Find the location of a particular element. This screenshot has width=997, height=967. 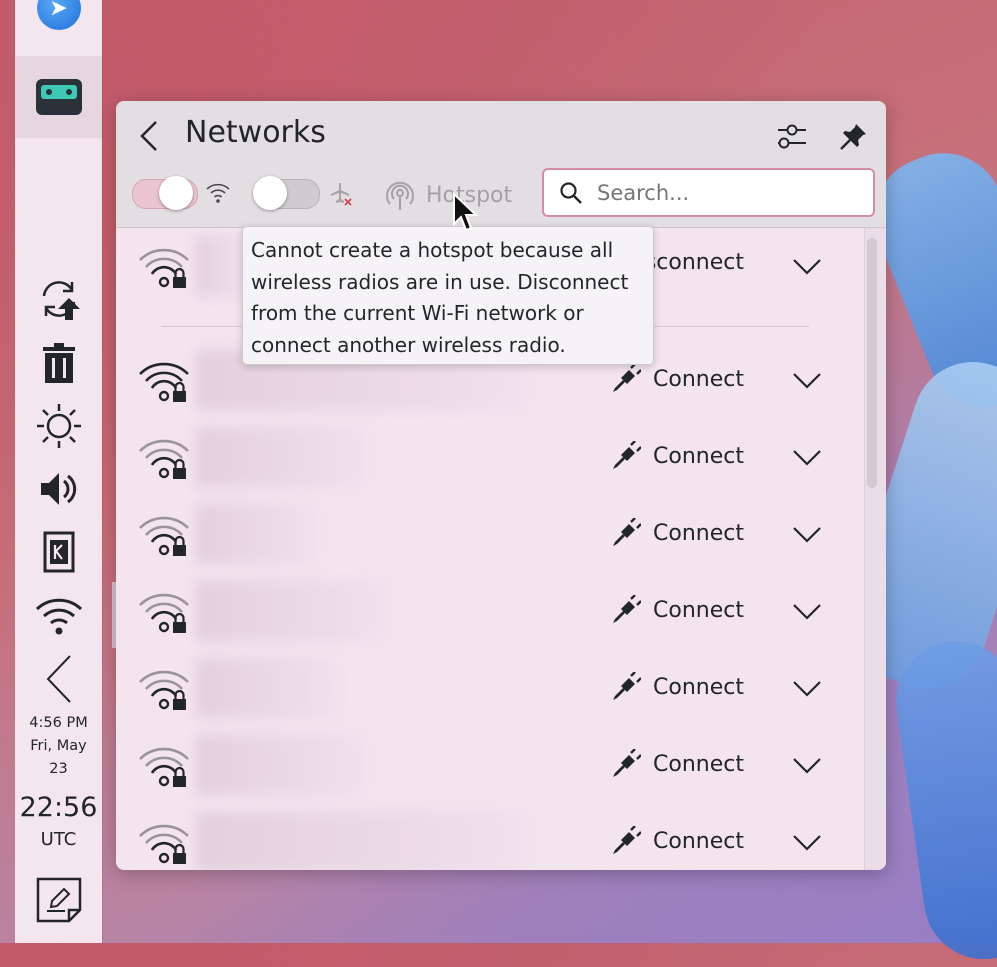

chevron-left-icon is located at coordinates (148, 136).